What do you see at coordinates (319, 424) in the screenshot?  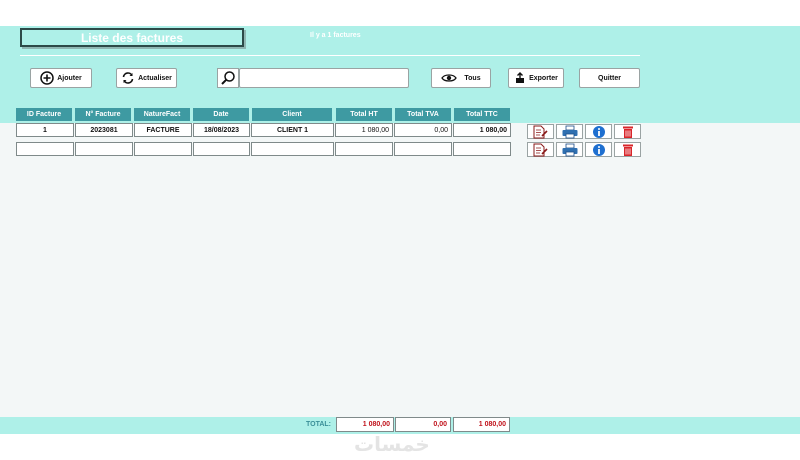 I see `total-label: TOTAL:` at bounding box center [319, 424].